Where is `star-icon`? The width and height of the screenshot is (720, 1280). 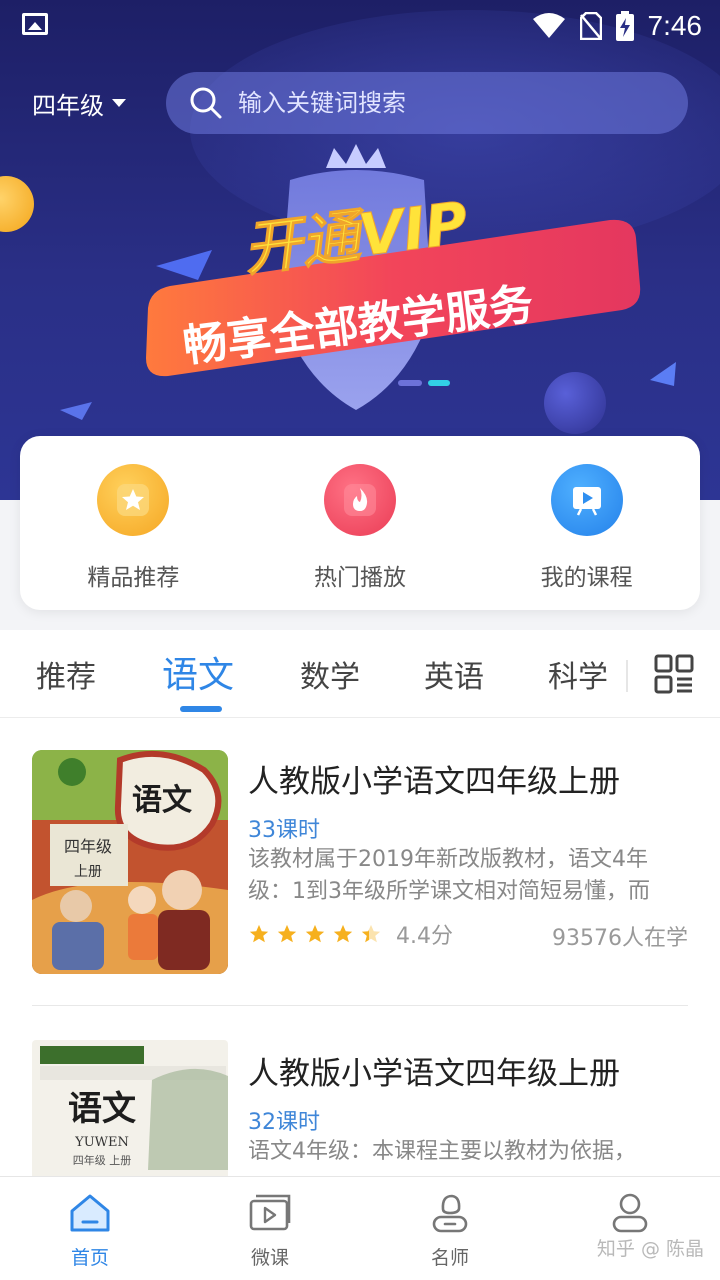
star-icon is located at coordinates (133, 500).